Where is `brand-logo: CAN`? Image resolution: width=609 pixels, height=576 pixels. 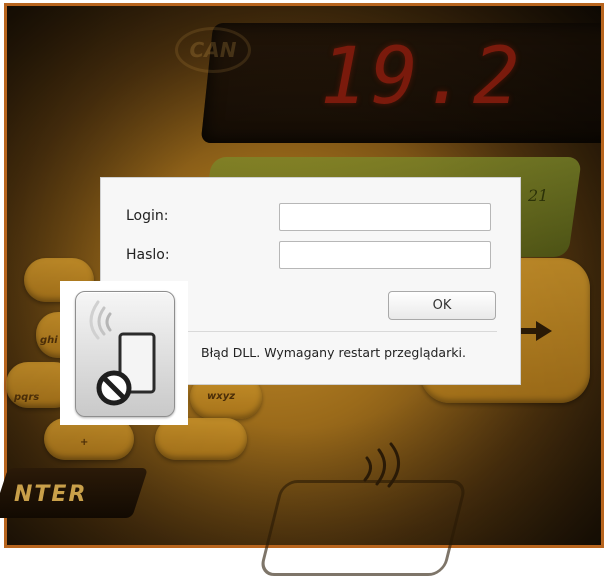
brand-logo: CAN is located at coordinates (213, 50).